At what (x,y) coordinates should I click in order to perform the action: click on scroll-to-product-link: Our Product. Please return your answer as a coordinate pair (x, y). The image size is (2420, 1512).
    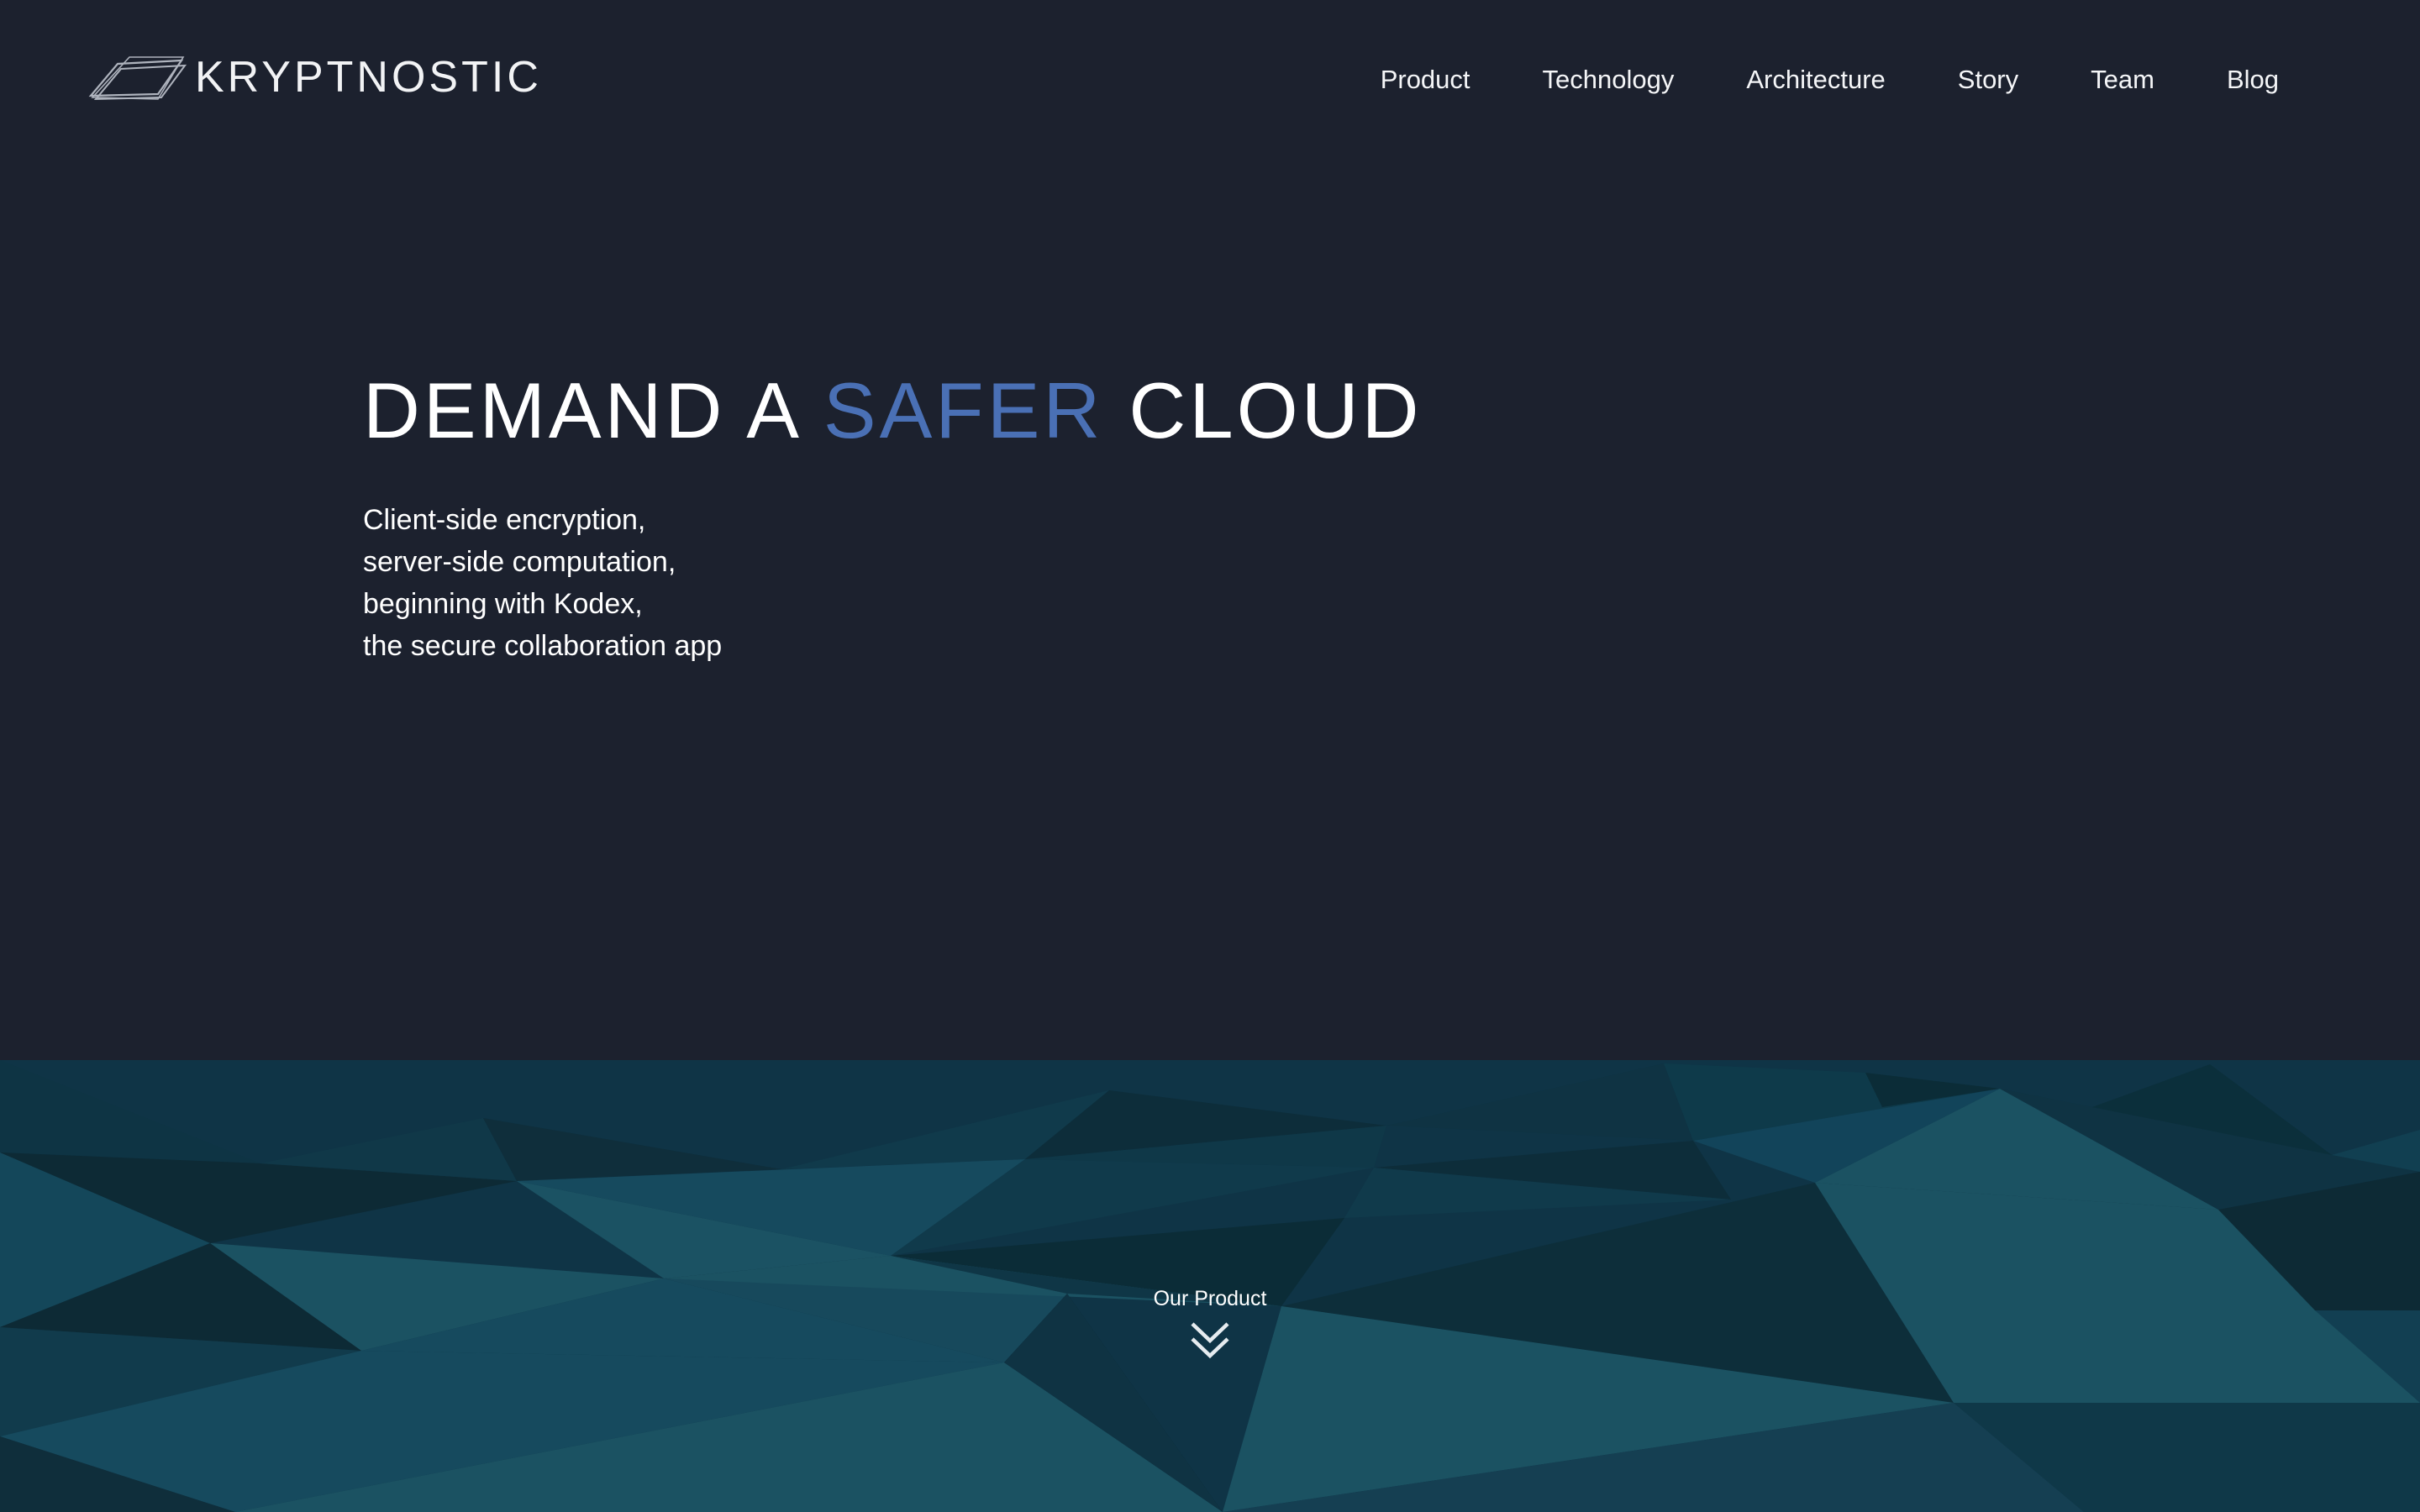
    Looking at the image, I should click on (1210, 1322).